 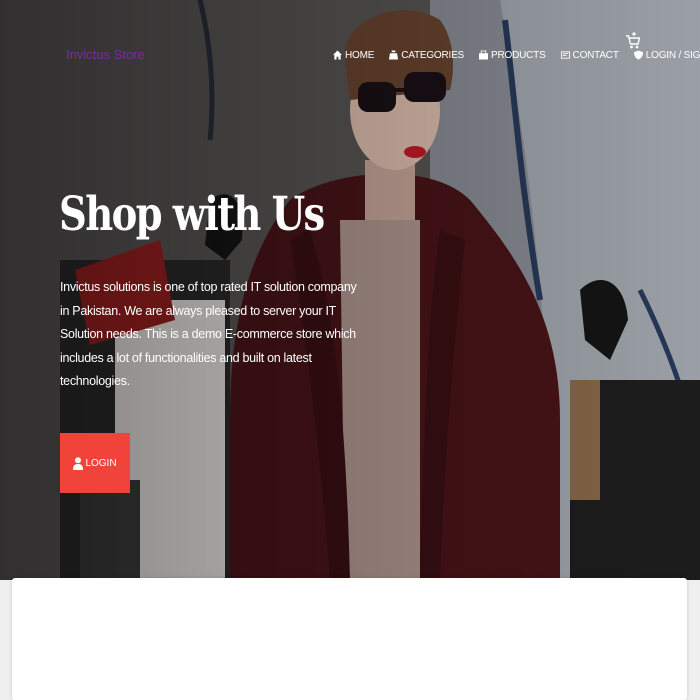 I want to click on user-icon, so click(x=78, y=463).